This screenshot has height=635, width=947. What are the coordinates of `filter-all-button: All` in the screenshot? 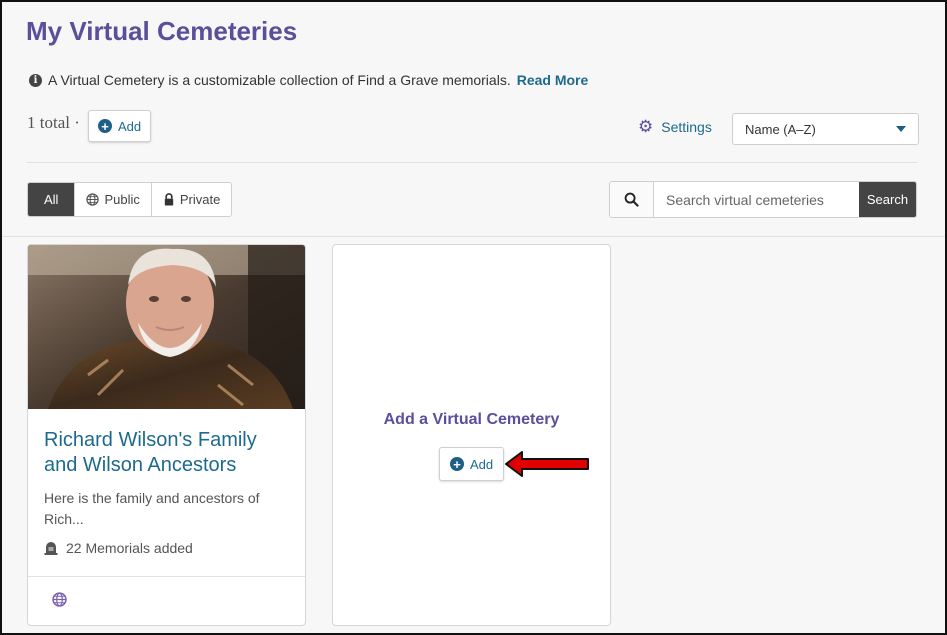 It's located at (52, 199).